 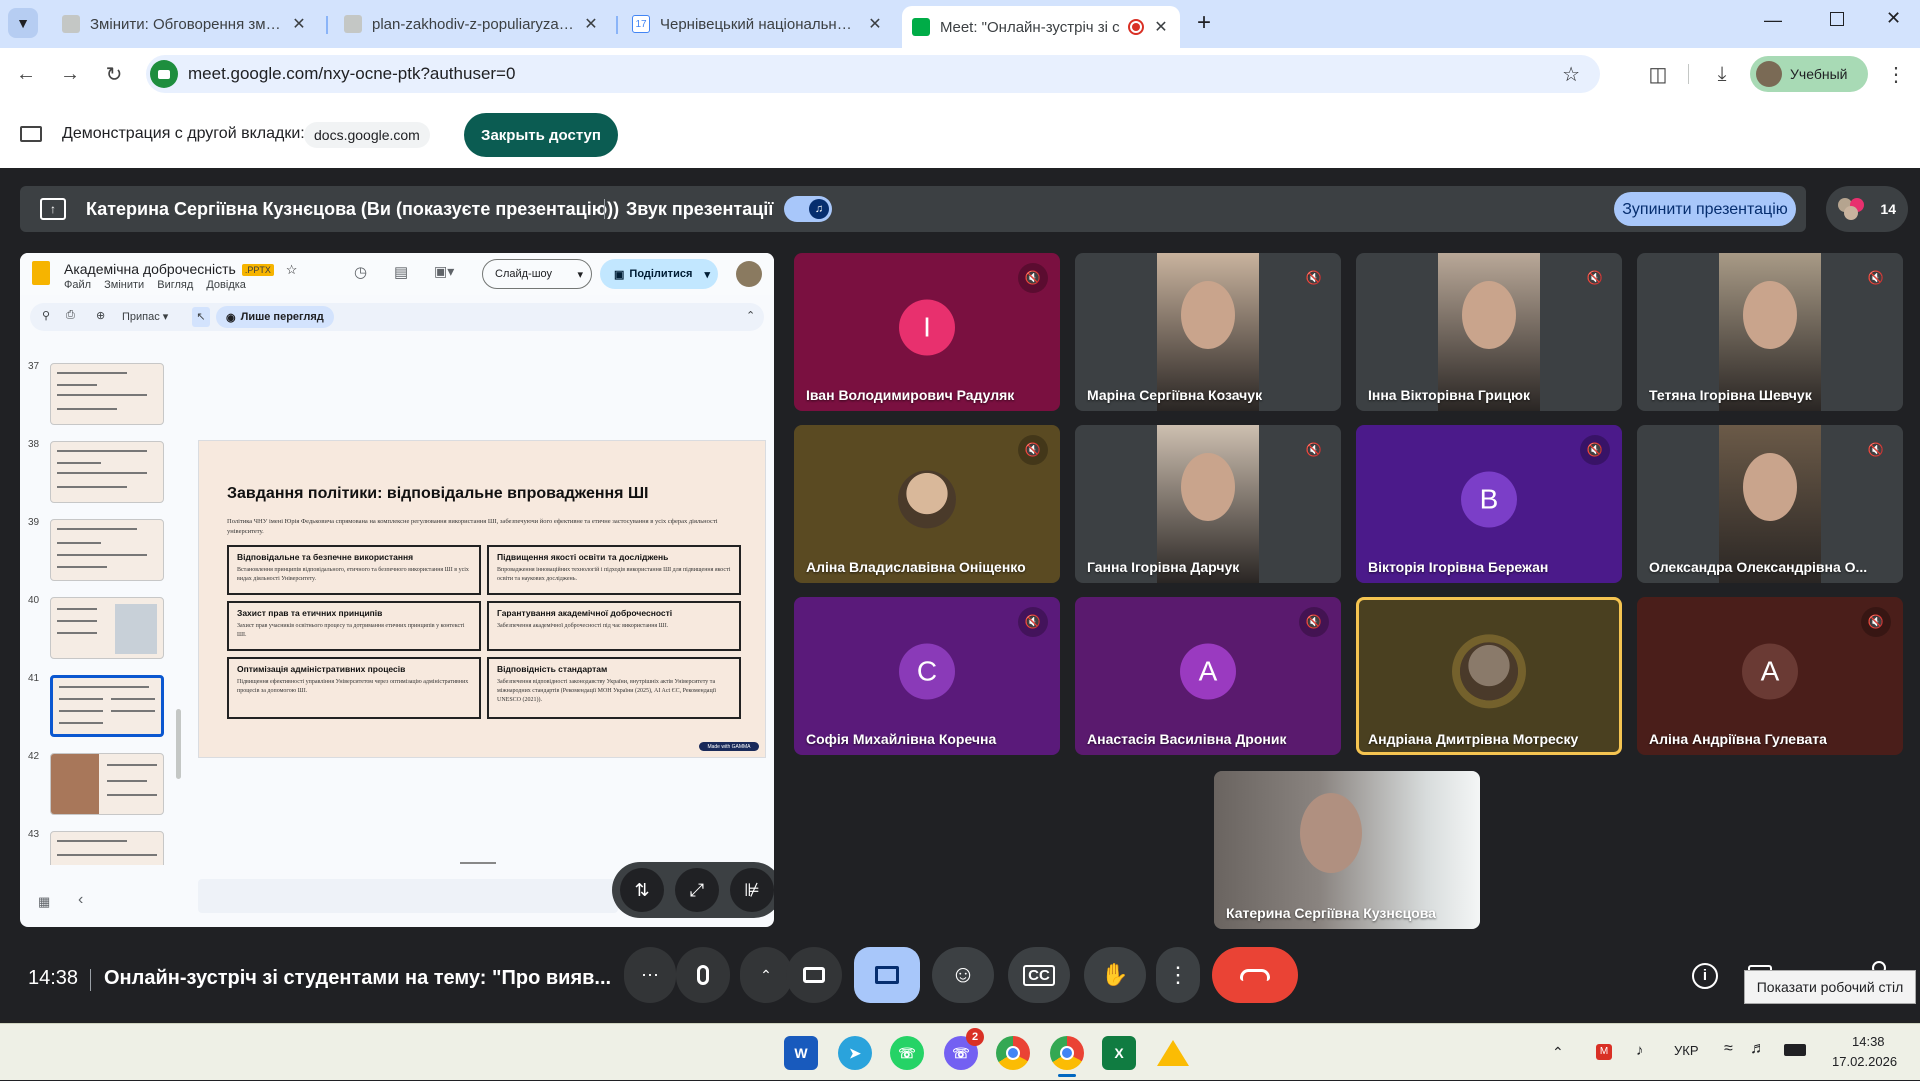 I want to click on meet-tray-icon: M, so click(x=1604, y=1052).